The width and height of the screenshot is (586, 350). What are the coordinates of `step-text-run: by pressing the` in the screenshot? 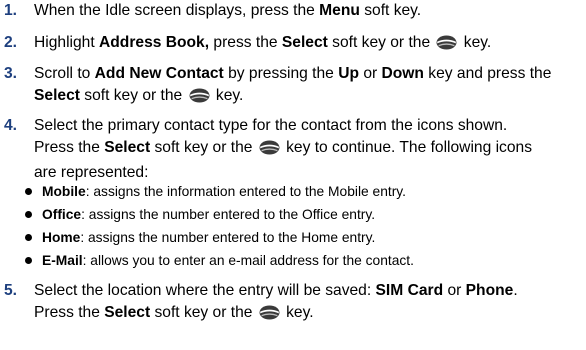 It's located at (281, 73).